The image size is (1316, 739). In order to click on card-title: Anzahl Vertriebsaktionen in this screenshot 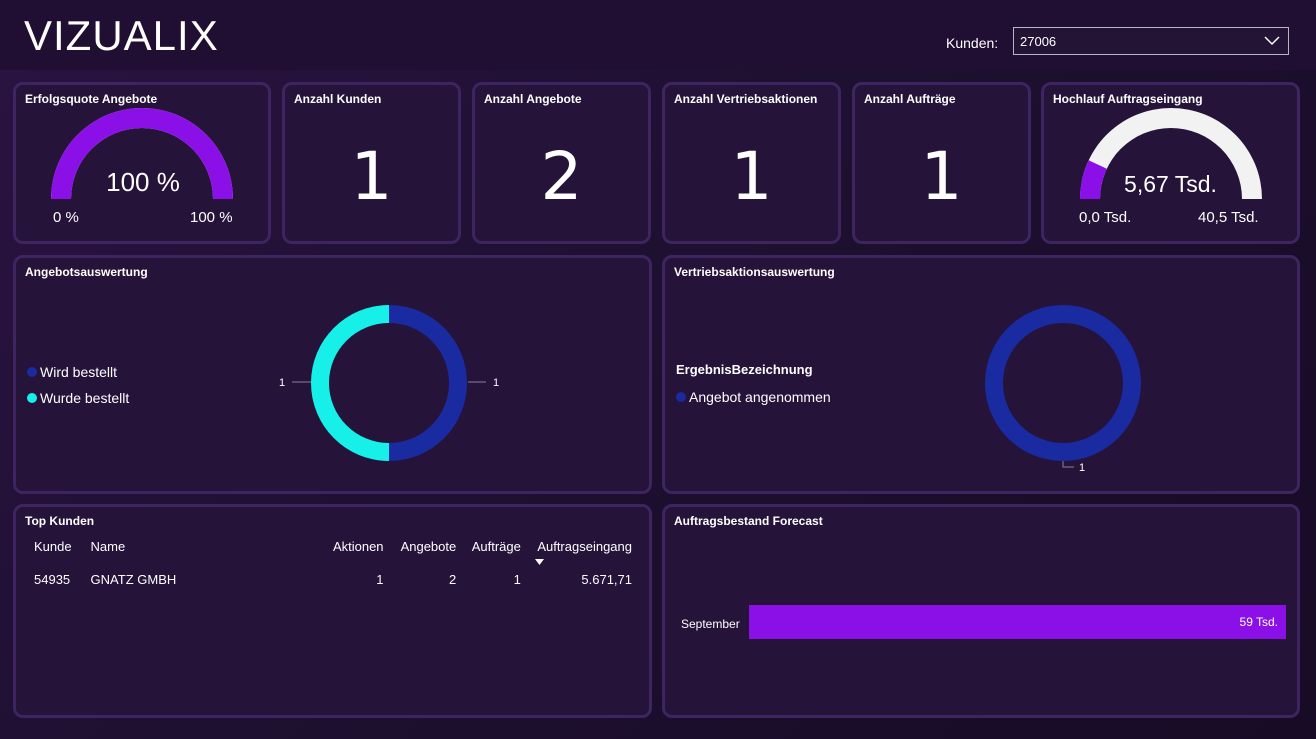, I will do `click(746, 99)`.